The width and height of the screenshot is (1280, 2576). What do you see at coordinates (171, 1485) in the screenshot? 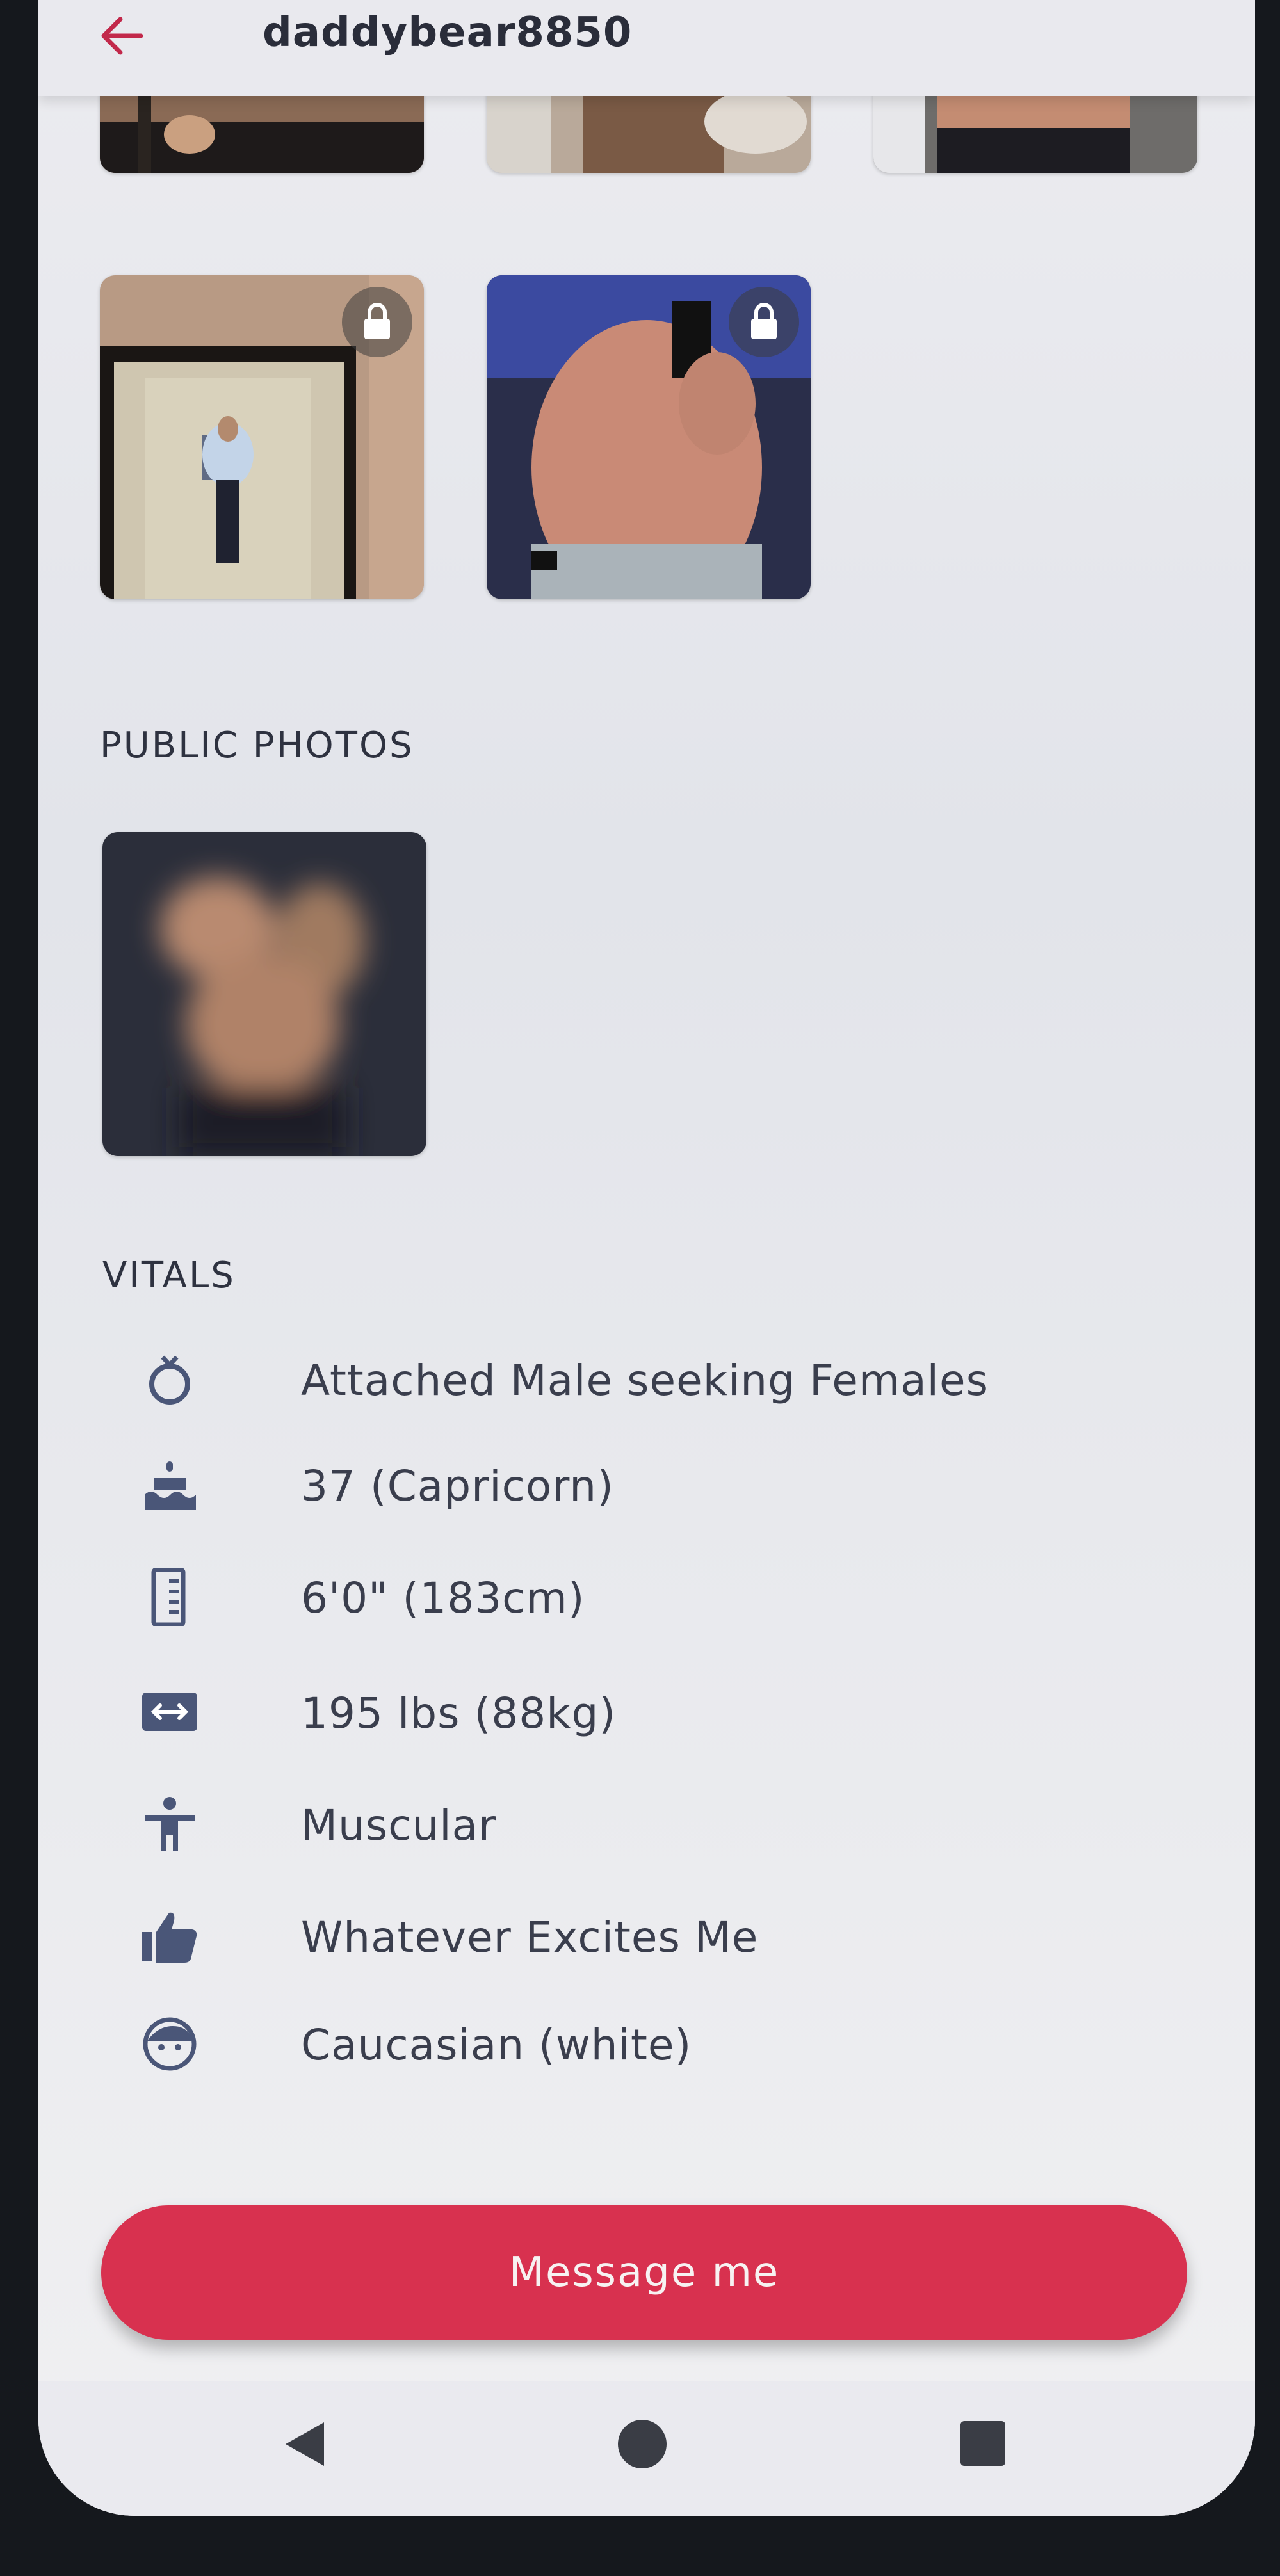
I see `birthday-cake-icon` at bounding box center [171, 1485].